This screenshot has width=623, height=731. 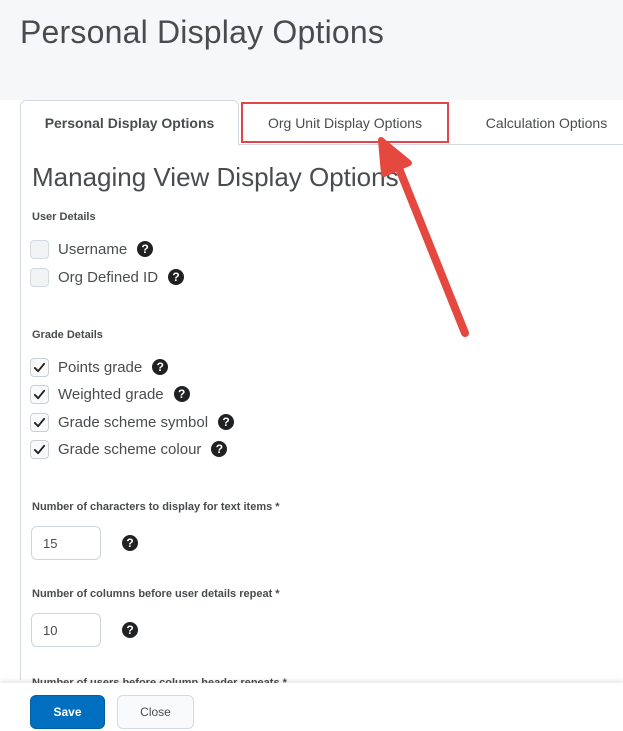 What do you see at coordinates (39, 249) in the screenshot?
I see `username-checkbox` at bounding box center [39, 249].